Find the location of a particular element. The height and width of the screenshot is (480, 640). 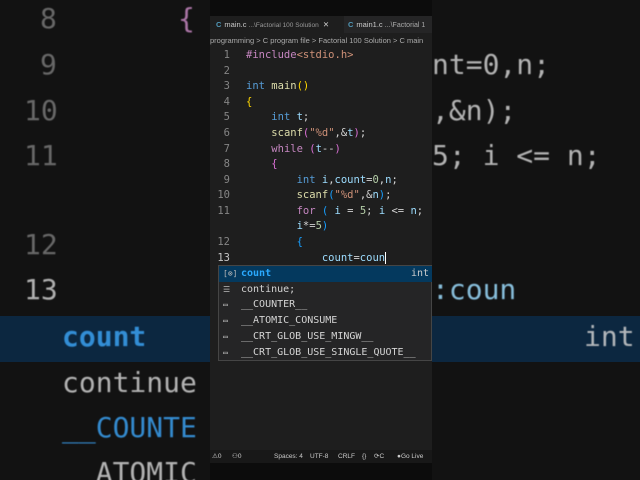

code-line: #include<stdio.h> is located at coordinates (300, 55).